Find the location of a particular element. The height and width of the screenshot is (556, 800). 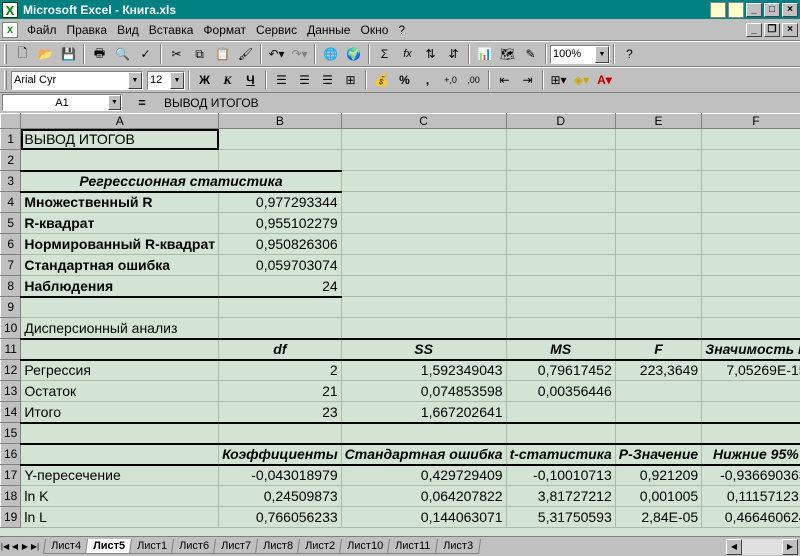

name-box: A1 ▼ is located at coordinates (62, 102).